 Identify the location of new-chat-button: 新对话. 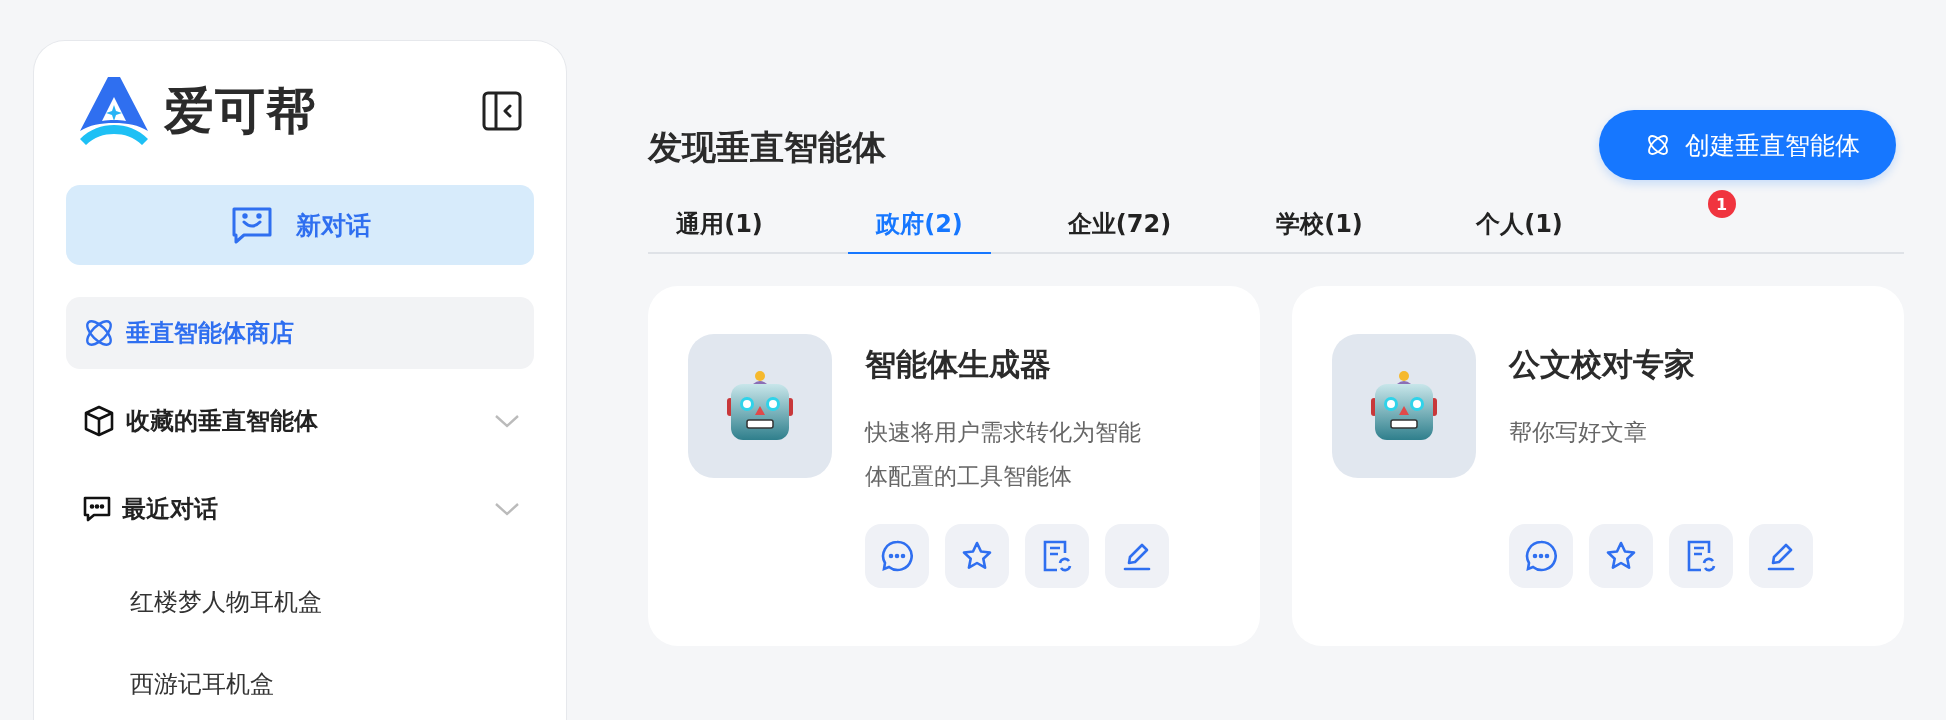
(300, 225).